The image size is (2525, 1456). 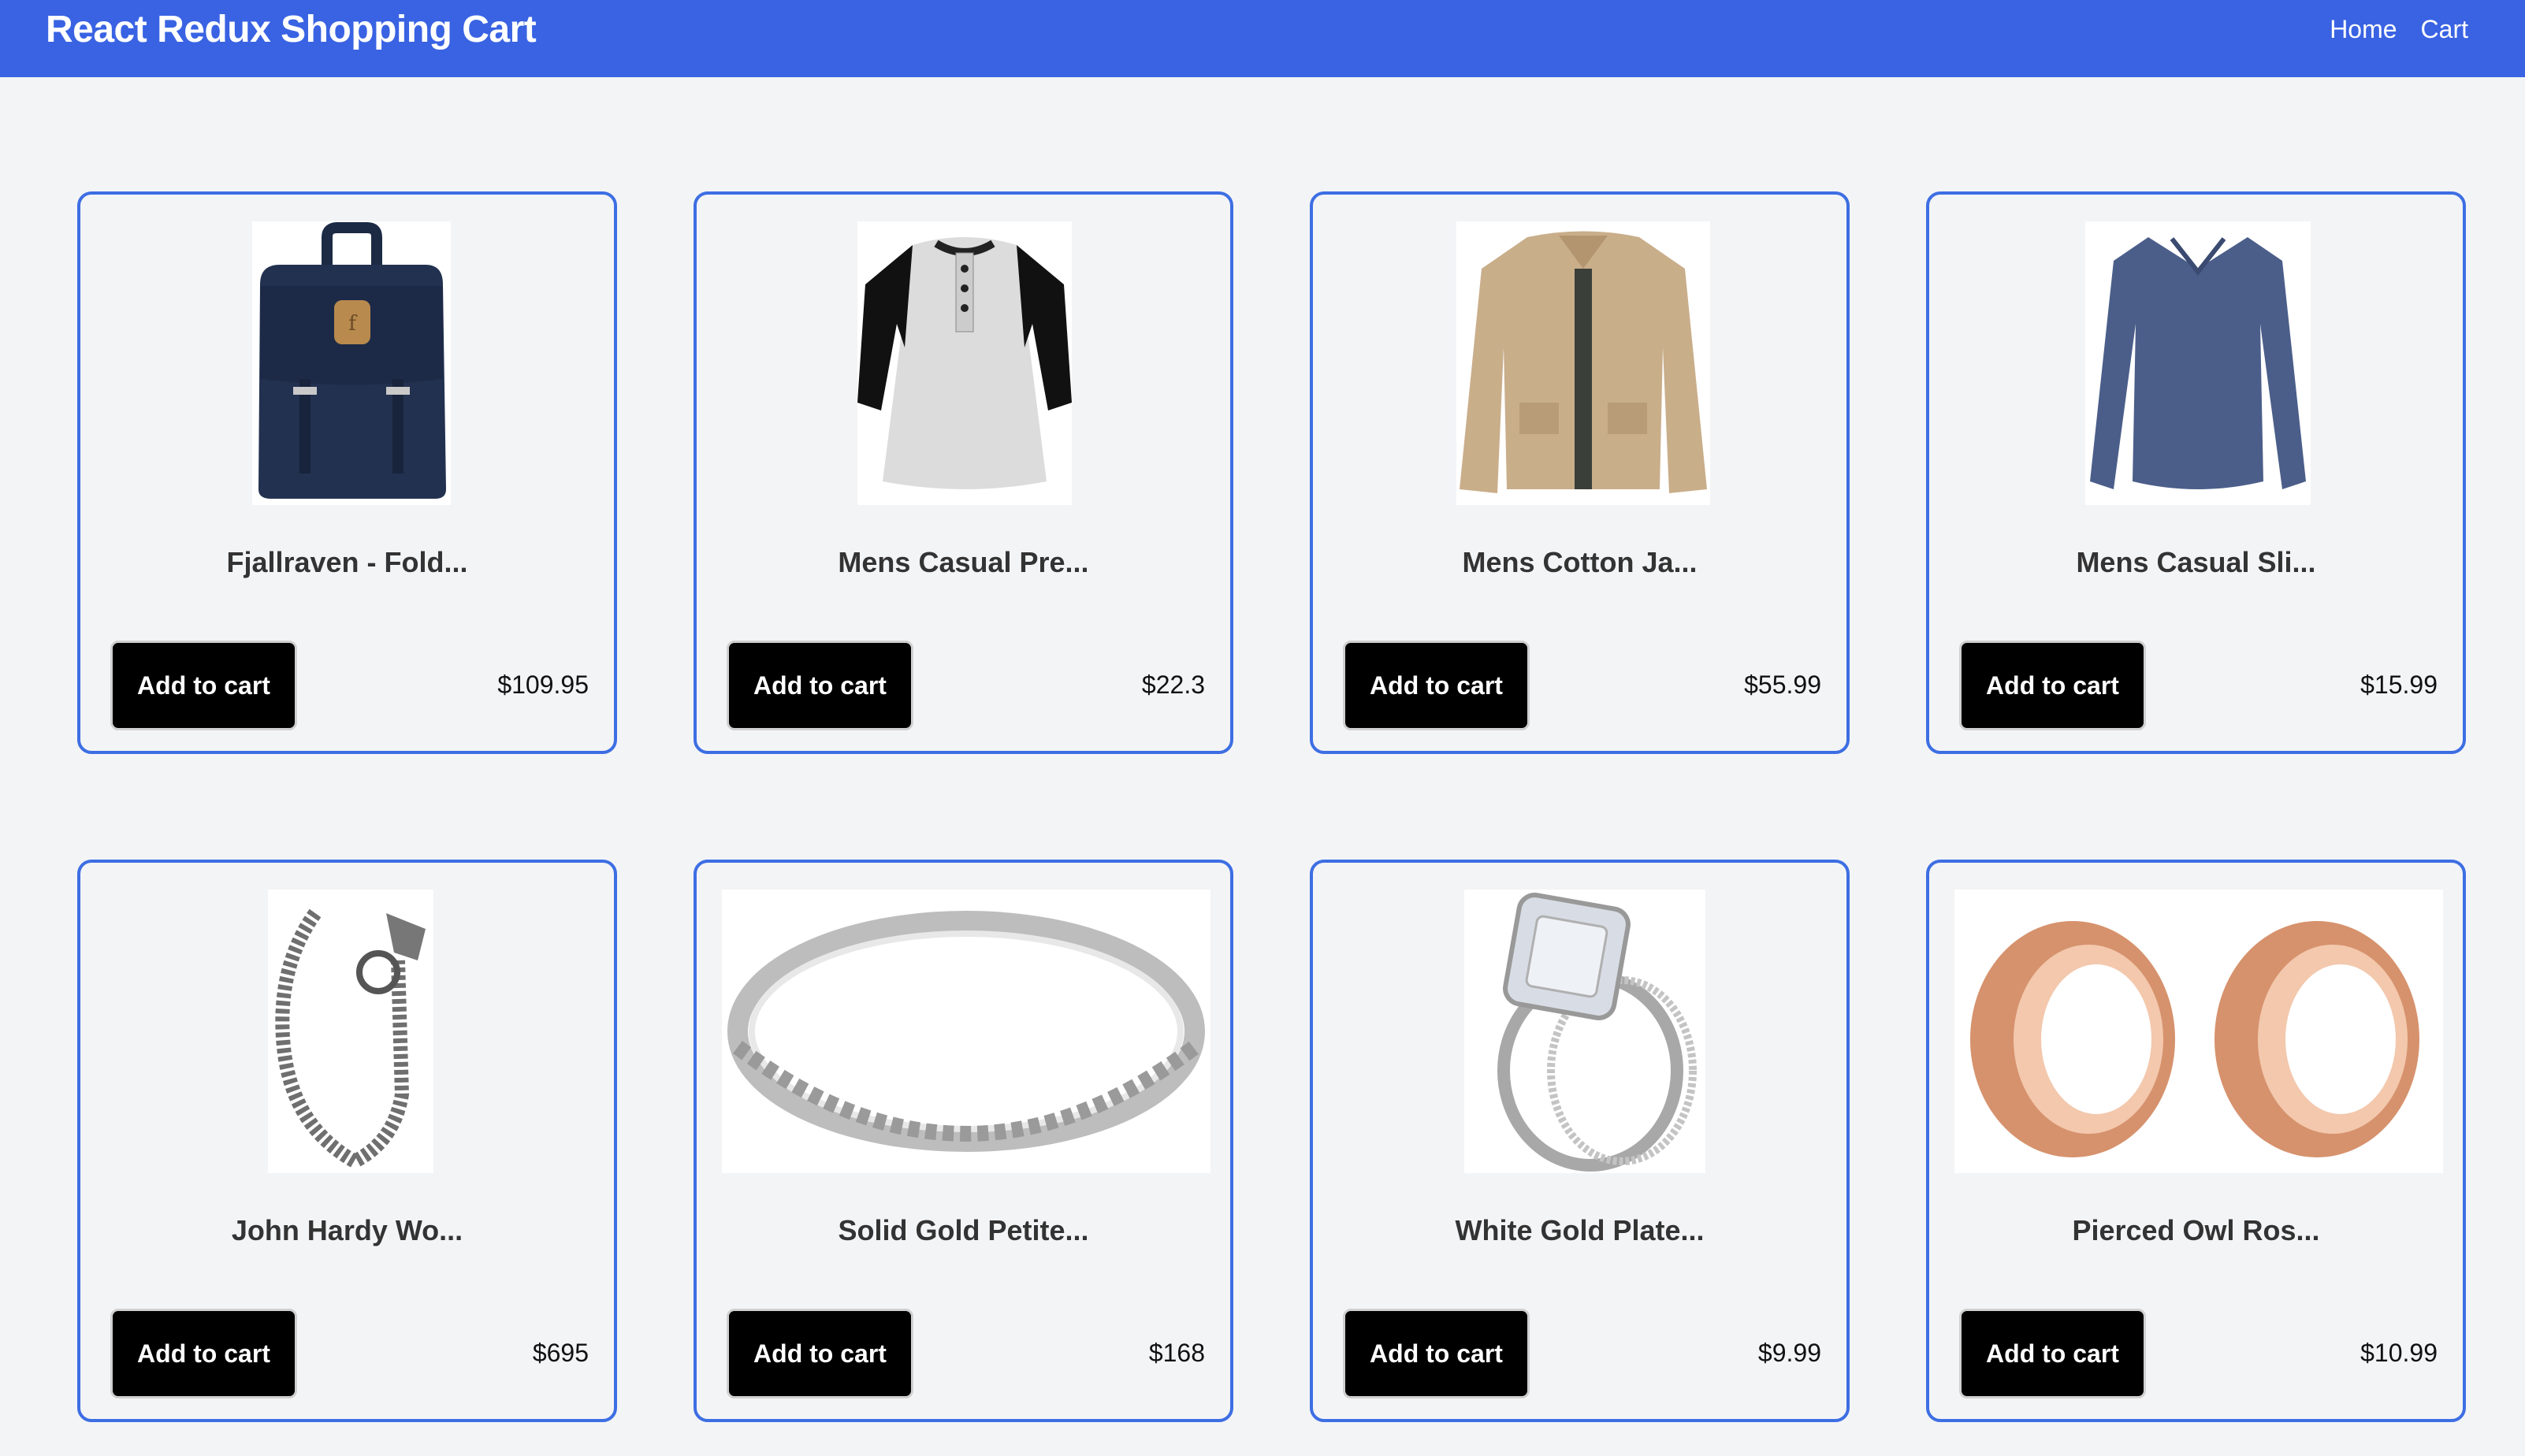 I want to click on navbar: React Redux Shopping Cart Home Cart, so click(x=1262, y=38).